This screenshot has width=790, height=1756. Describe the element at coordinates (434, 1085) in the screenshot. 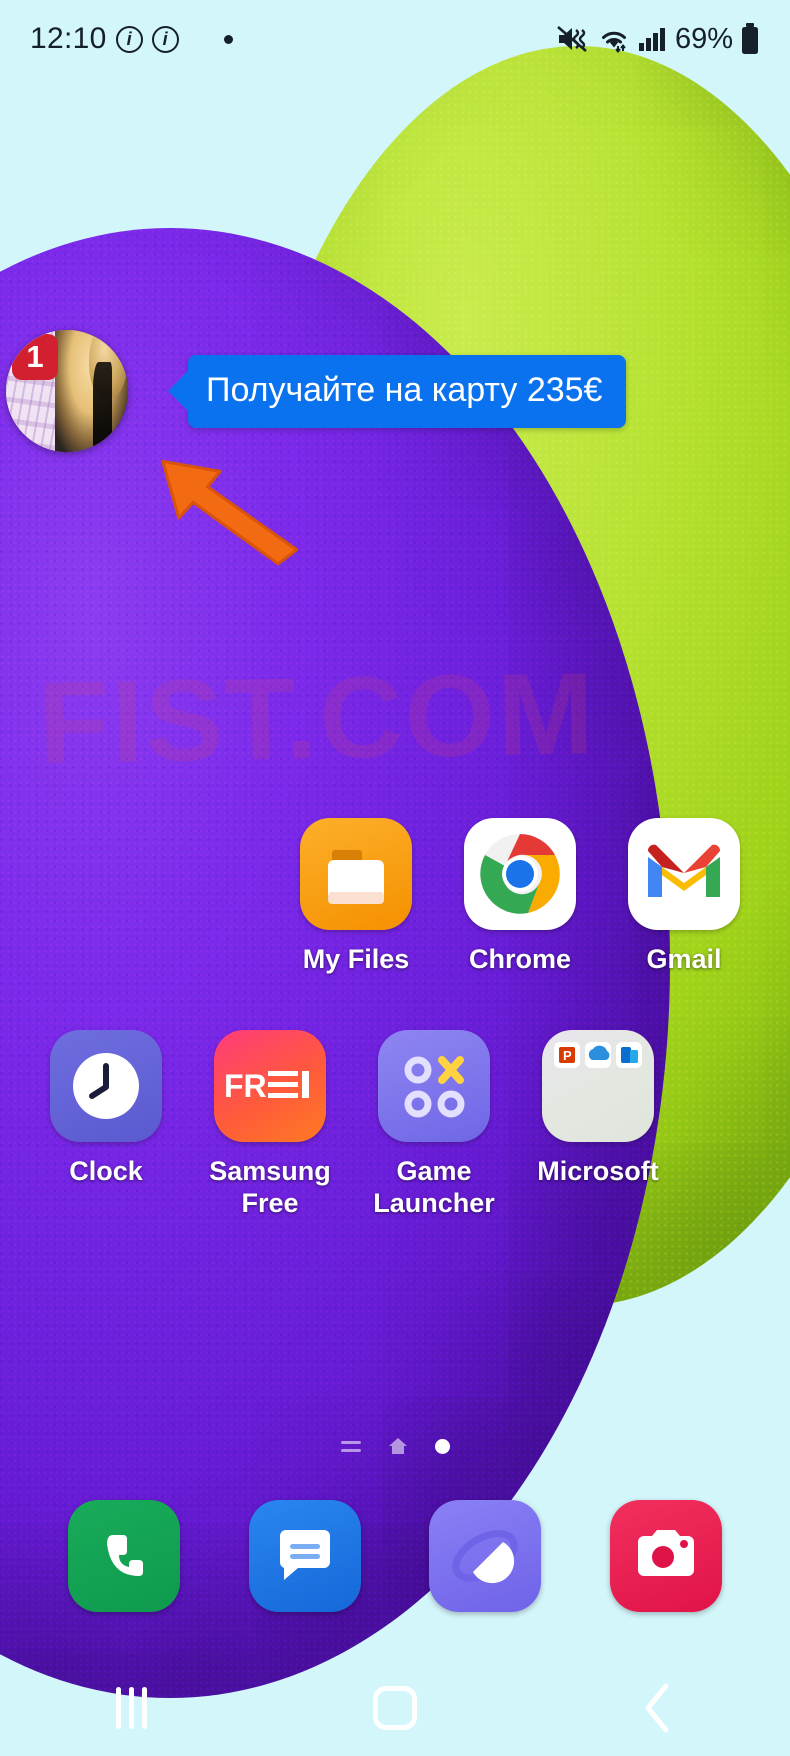

I see `game-launcher-icon` at that location.